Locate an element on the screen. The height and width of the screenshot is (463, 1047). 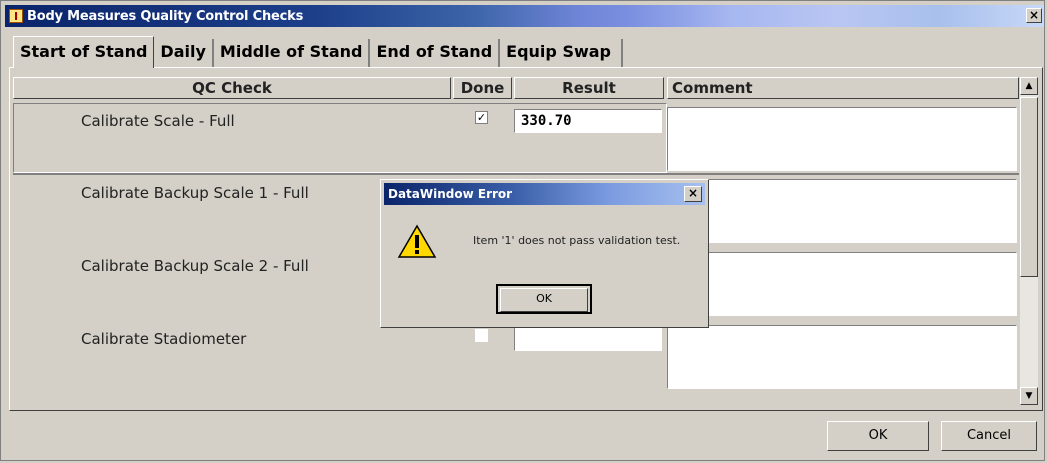
warning-icon is located at coordinates (417, 241).